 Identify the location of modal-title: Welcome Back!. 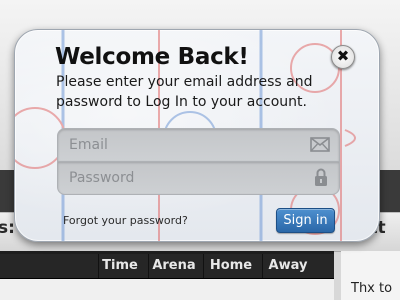
(152, 57).